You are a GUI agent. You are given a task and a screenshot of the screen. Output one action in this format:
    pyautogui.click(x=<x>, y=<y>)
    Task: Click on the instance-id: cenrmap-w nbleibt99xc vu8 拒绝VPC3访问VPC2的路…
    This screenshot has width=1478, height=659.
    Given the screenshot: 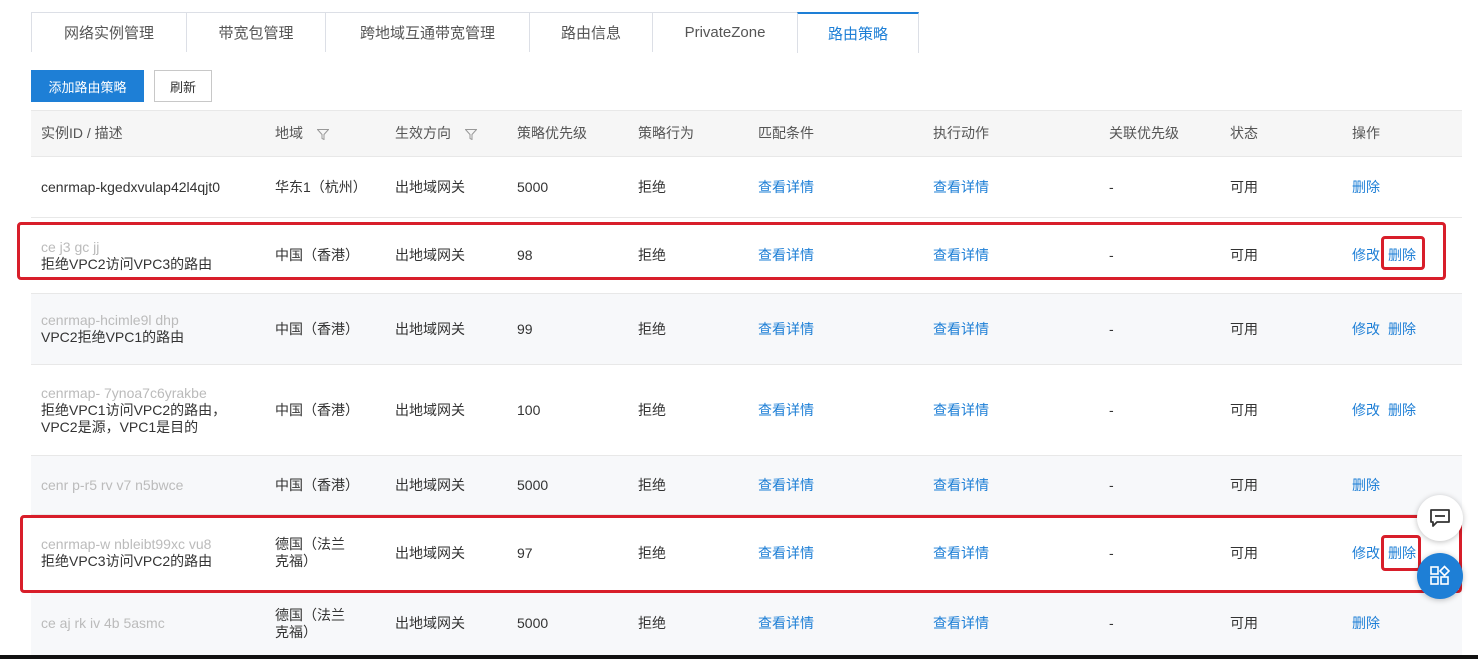 What is the action you would take?
    pyautogui.click(x=148, y=553)
    